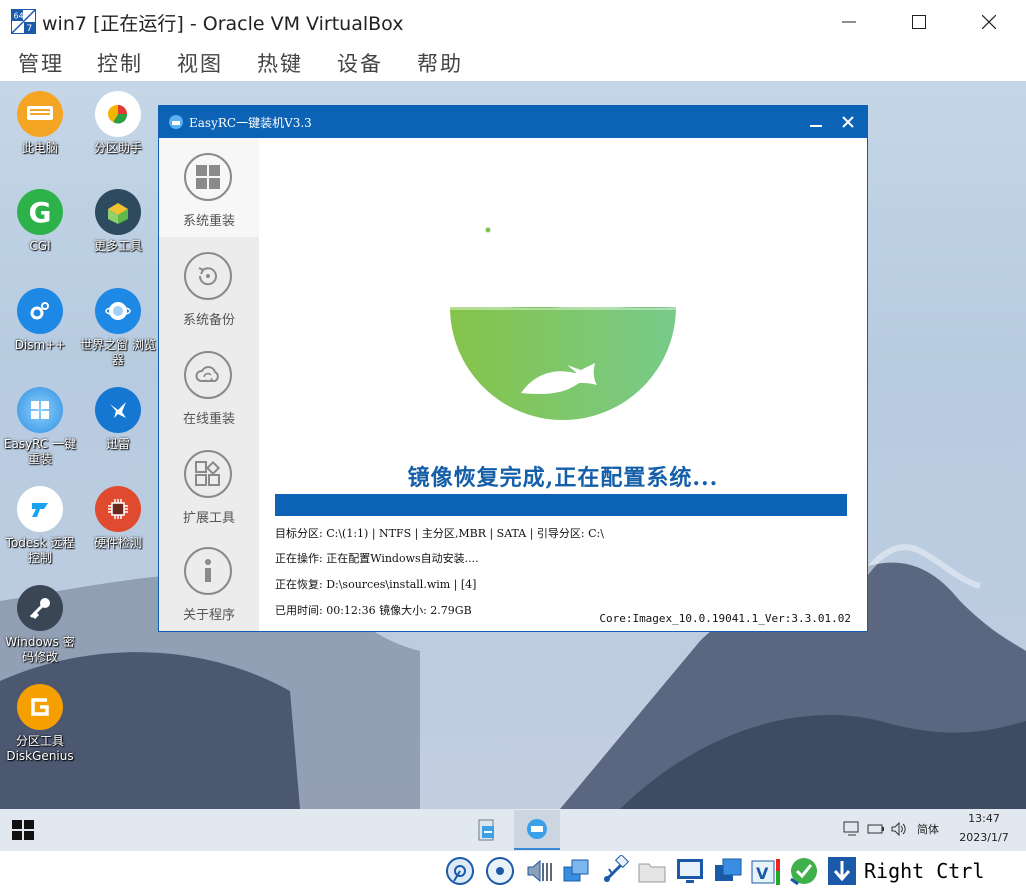 The width and height of the screenshot is (1026, 892). Describe the element at coordinates (223, 24) in the screenshot. I see `window-title: win7 [正在运行] - Oracle VM VirtualBox` at that location.